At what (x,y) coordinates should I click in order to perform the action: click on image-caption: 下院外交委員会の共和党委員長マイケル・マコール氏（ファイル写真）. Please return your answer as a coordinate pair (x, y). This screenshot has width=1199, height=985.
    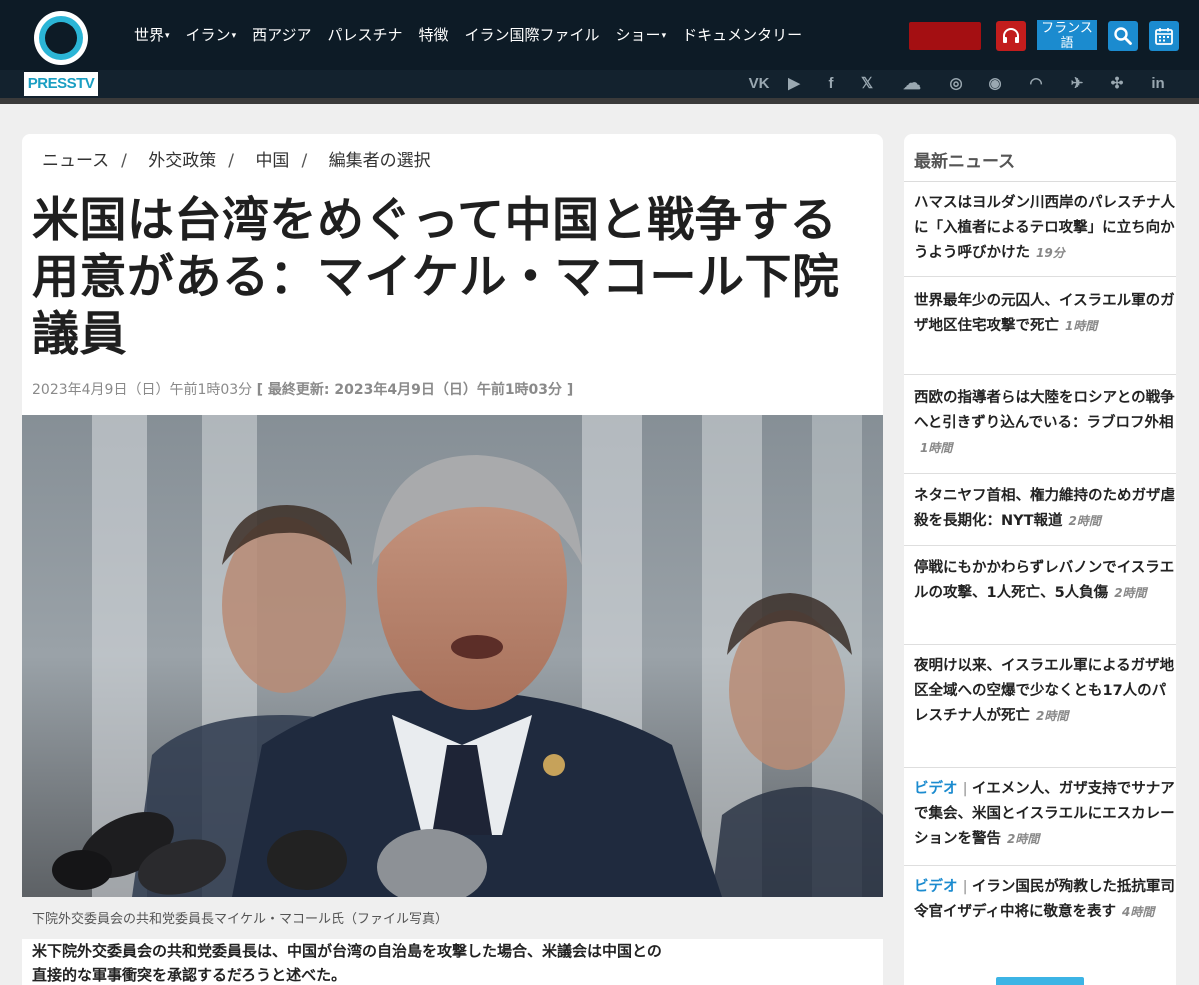
    Looking at the image, I should click on (240, 919).